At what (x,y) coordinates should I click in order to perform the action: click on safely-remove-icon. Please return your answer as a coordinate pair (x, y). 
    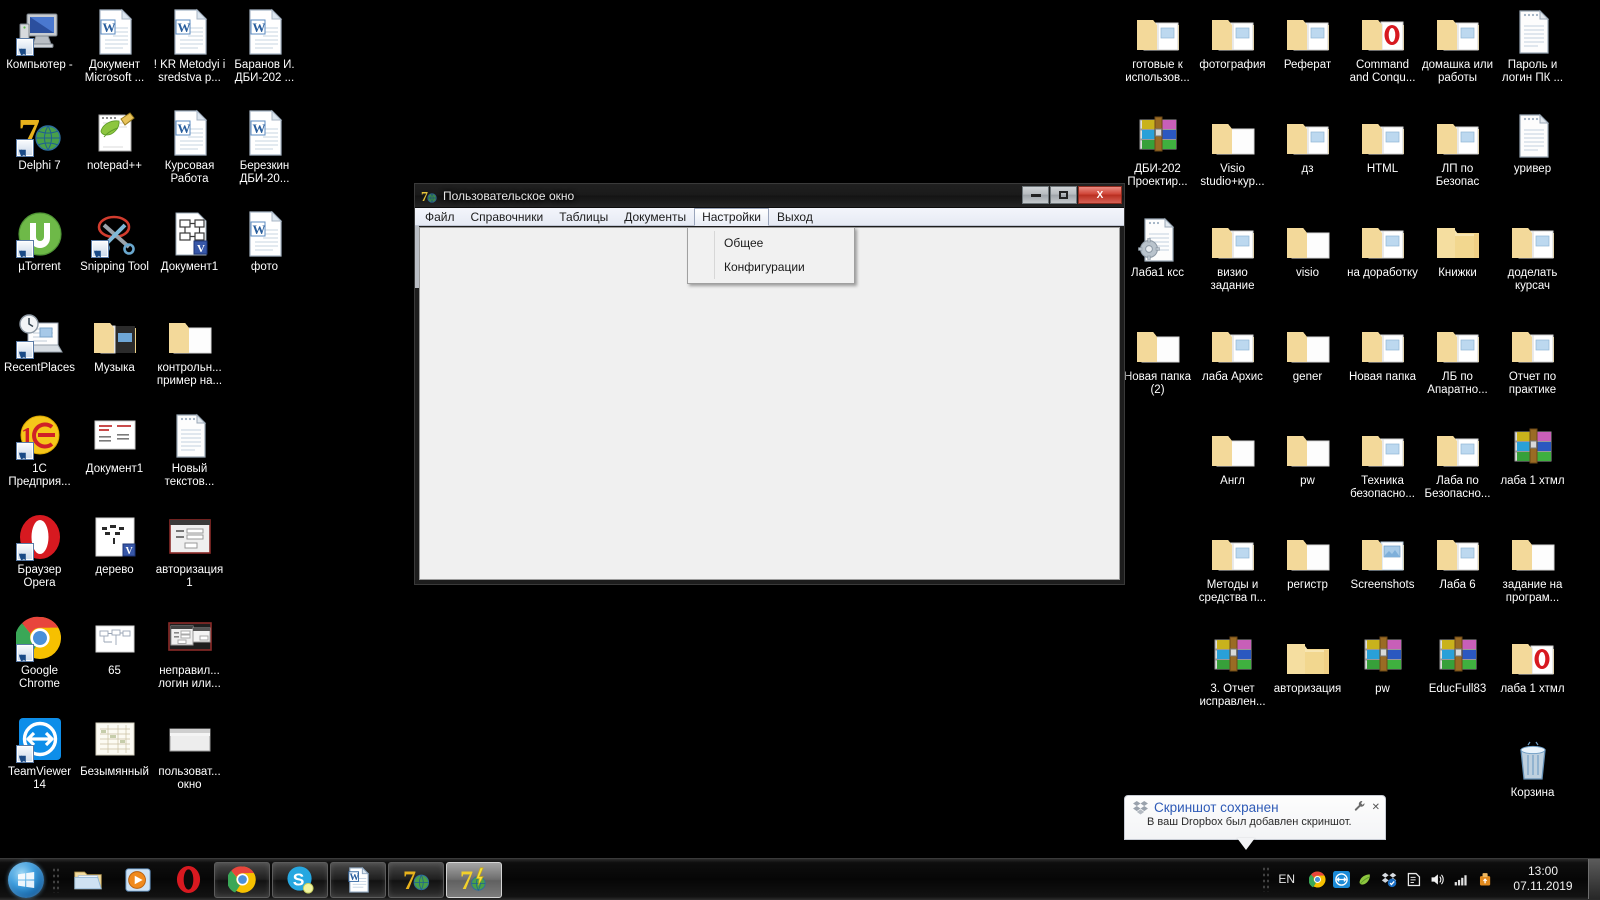
    Looking at the image, I should click on (1485, 879).